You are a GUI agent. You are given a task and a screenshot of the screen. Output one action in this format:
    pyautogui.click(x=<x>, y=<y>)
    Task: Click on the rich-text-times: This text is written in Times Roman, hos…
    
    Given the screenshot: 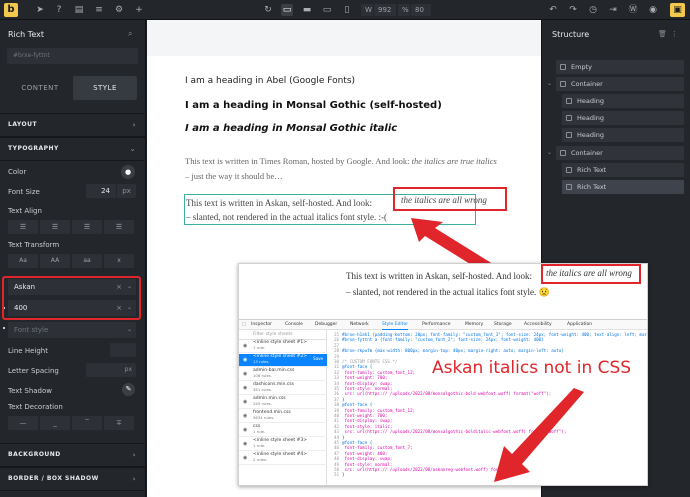 What is the action you would take?
    pyautogui.click(x=342, y=169)
    